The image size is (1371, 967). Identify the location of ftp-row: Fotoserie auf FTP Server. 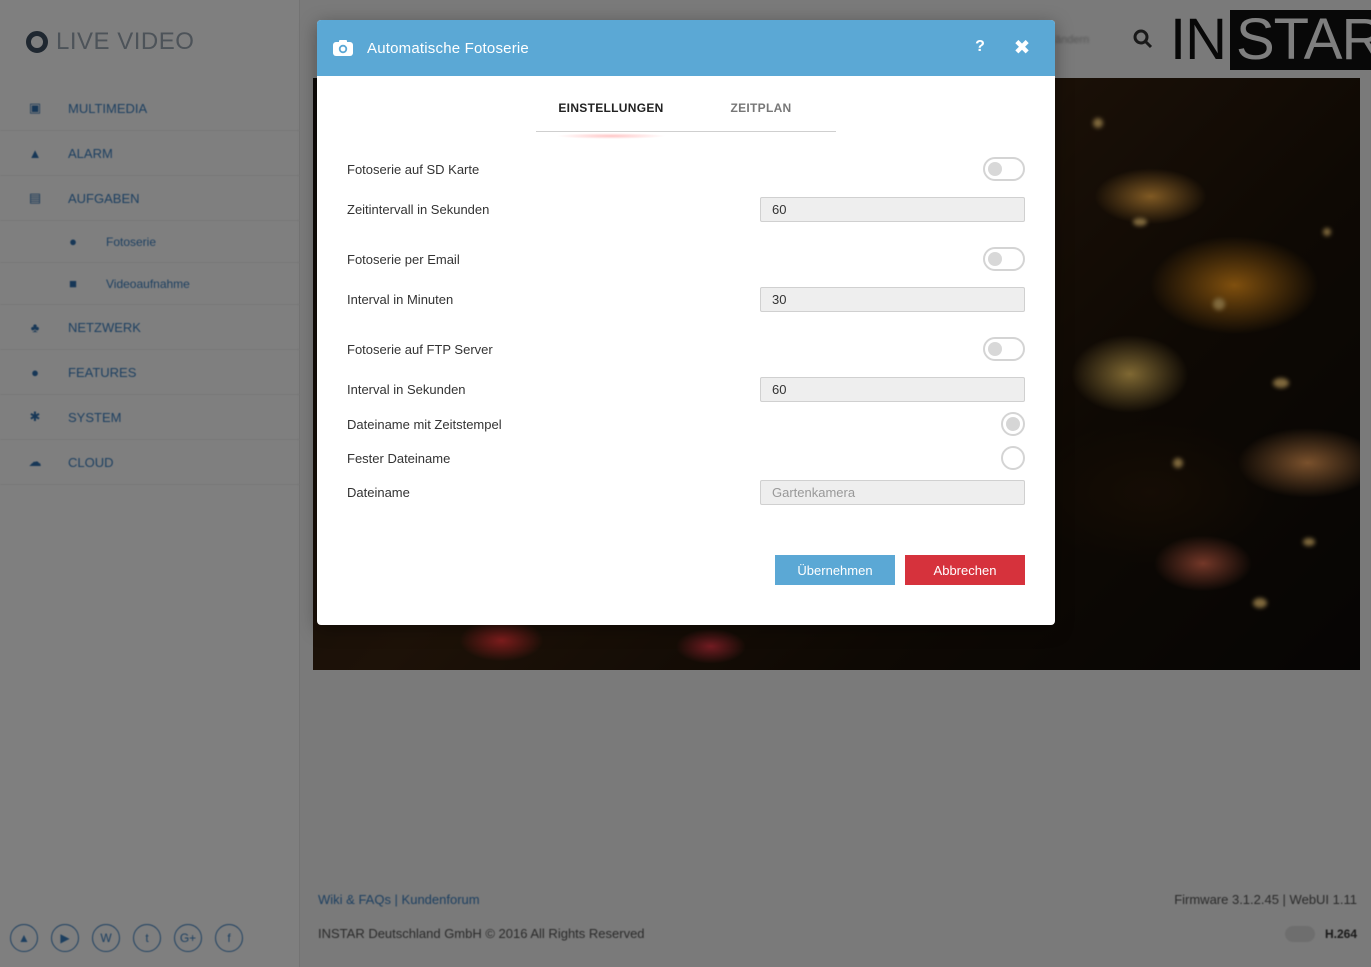
(686, 349).